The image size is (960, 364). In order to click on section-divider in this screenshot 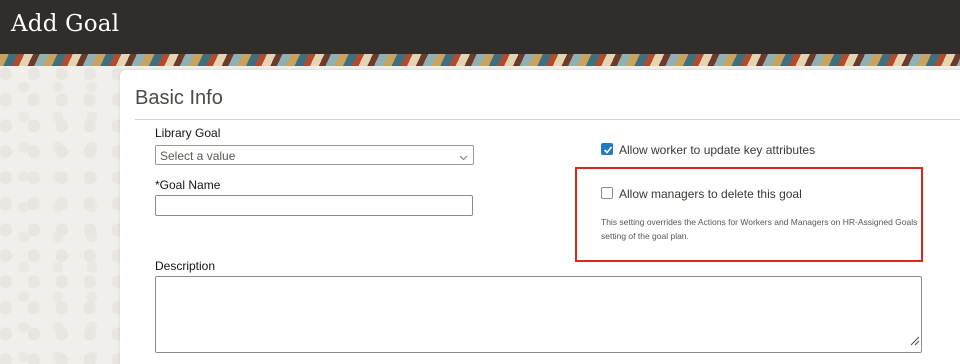, I will do `click(547, 119)`.